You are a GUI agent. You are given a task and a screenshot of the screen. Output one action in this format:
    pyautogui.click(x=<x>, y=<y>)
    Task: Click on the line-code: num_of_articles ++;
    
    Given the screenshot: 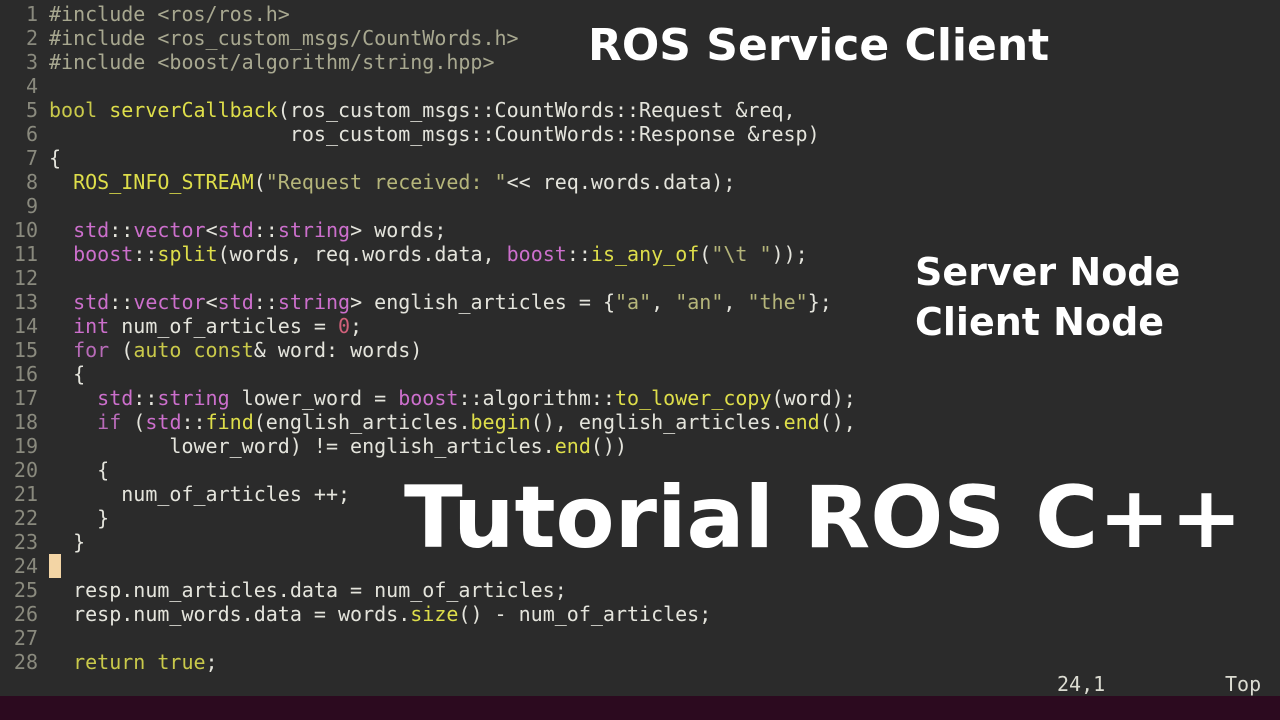 What is the action you would take?
    pyautogui.click(x=199, y=494)
    